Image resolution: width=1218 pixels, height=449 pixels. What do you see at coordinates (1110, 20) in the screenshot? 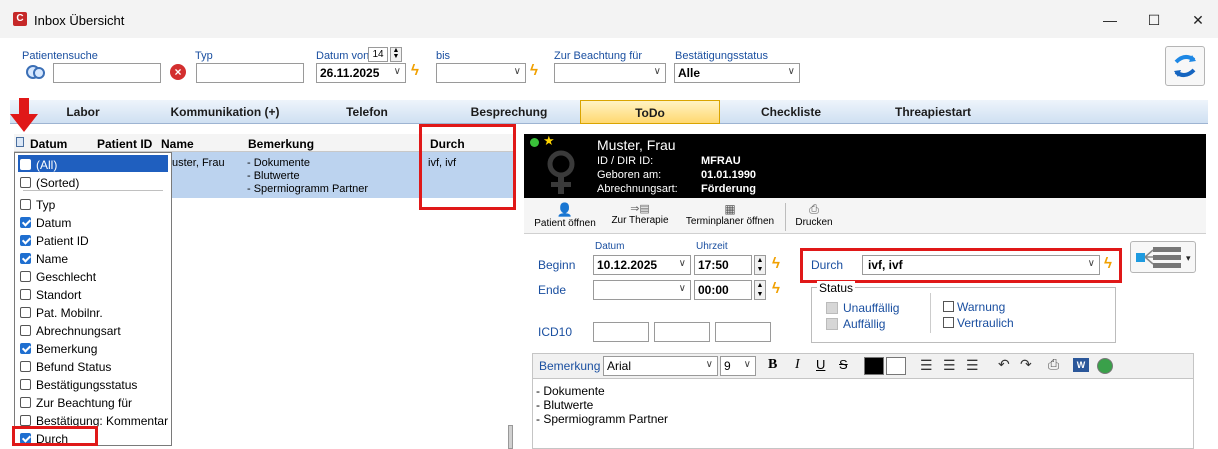
I see `minimize-button: —` at bounding box center [1110, 20].